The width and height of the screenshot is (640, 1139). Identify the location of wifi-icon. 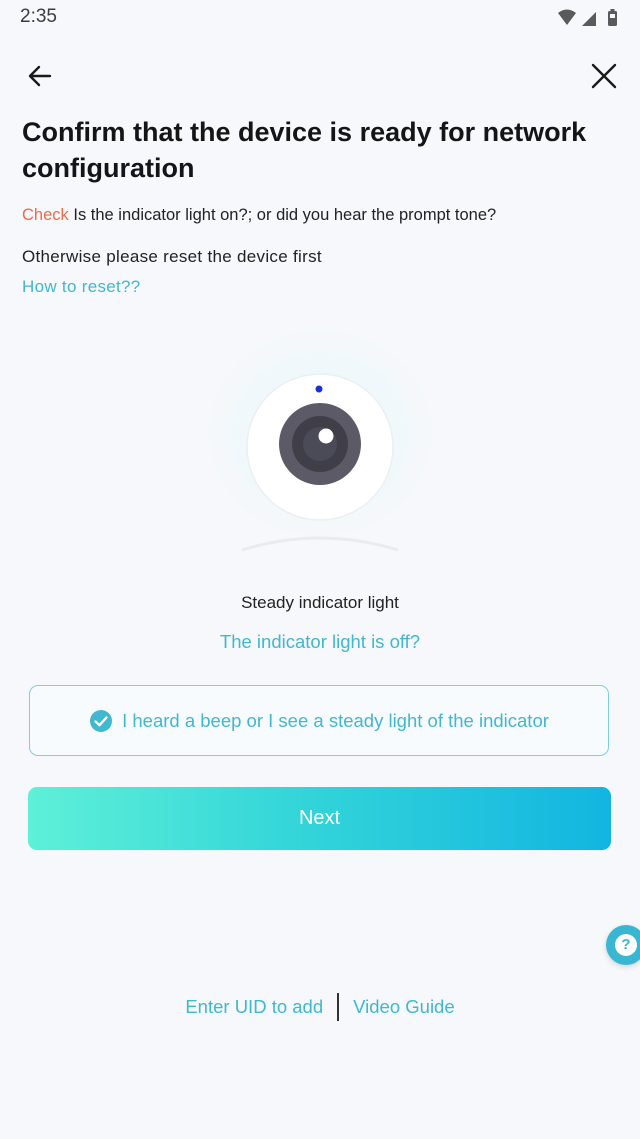
(567, 17).